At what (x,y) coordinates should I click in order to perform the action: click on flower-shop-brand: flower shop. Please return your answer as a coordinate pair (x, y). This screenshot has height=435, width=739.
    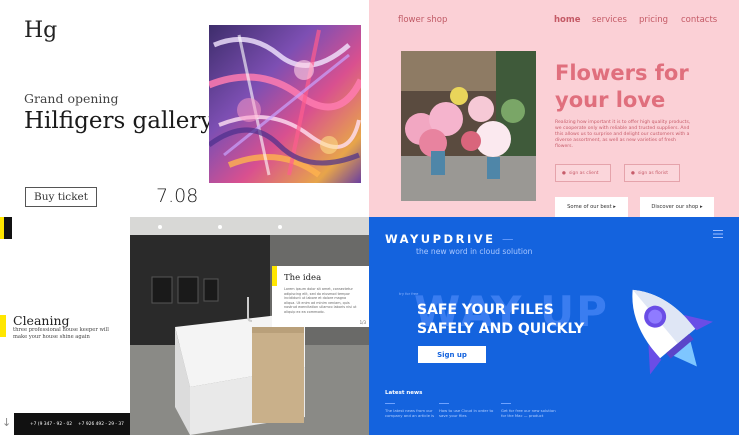
    Looking at the image, I should click on (422, 20).